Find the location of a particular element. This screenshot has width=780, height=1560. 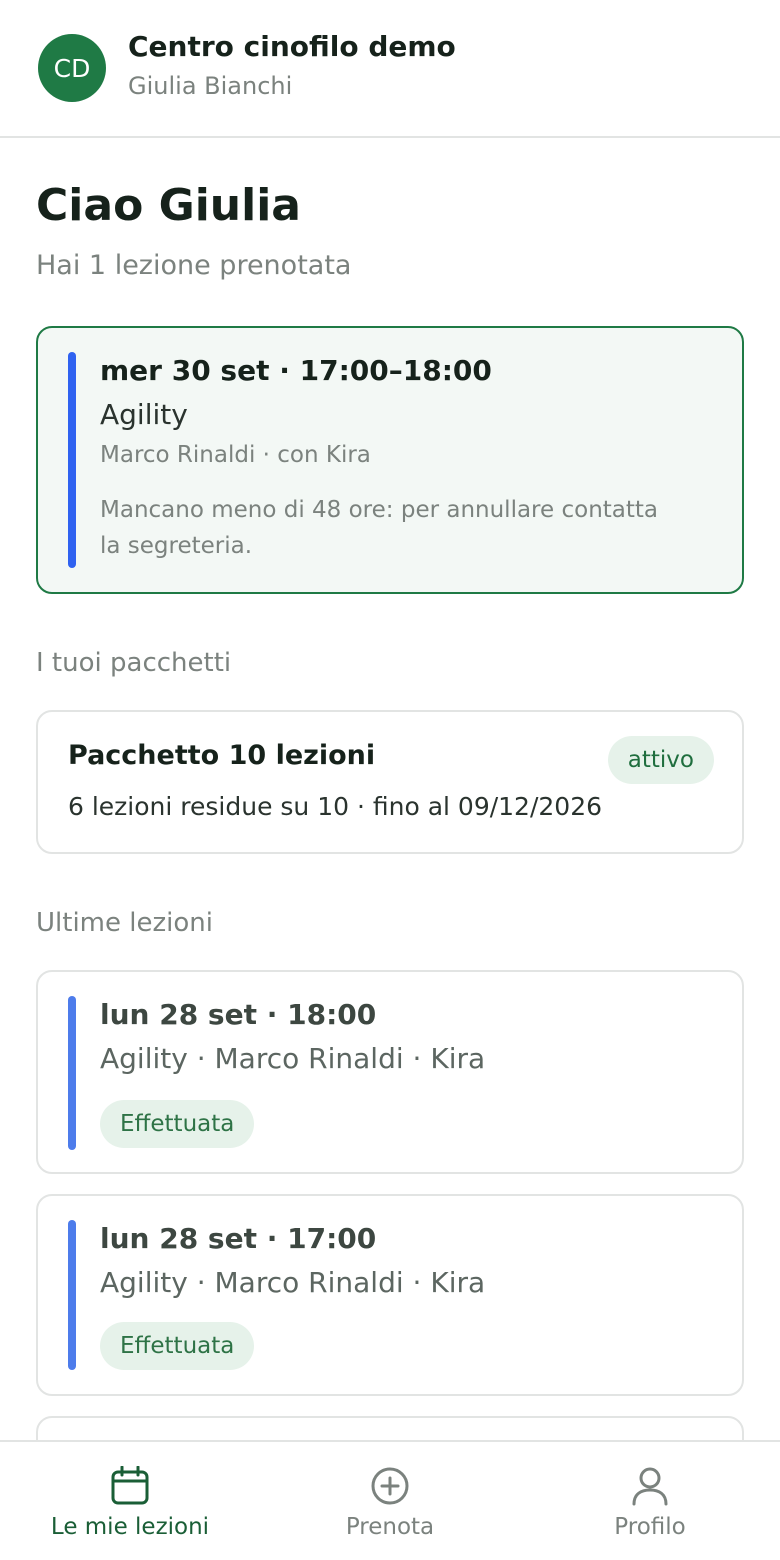

booking-course: Agility is located at coordinates (144, 414).